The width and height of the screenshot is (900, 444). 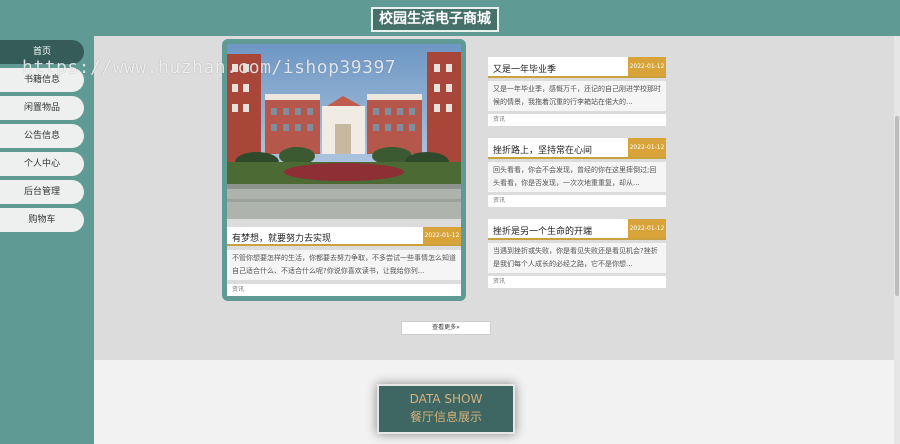 What do you see at coordinates (344, 236) in the screenshot?
I see `featured-title-row: 有梦想，就要努力去实现 2022-01-12` at bounding box center [344, 236].